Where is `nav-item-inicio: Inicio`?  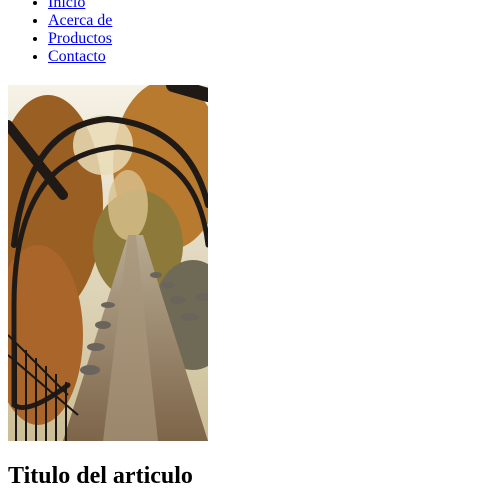
nav-item-inicio: Inicio is located at coordinates (80, 6).